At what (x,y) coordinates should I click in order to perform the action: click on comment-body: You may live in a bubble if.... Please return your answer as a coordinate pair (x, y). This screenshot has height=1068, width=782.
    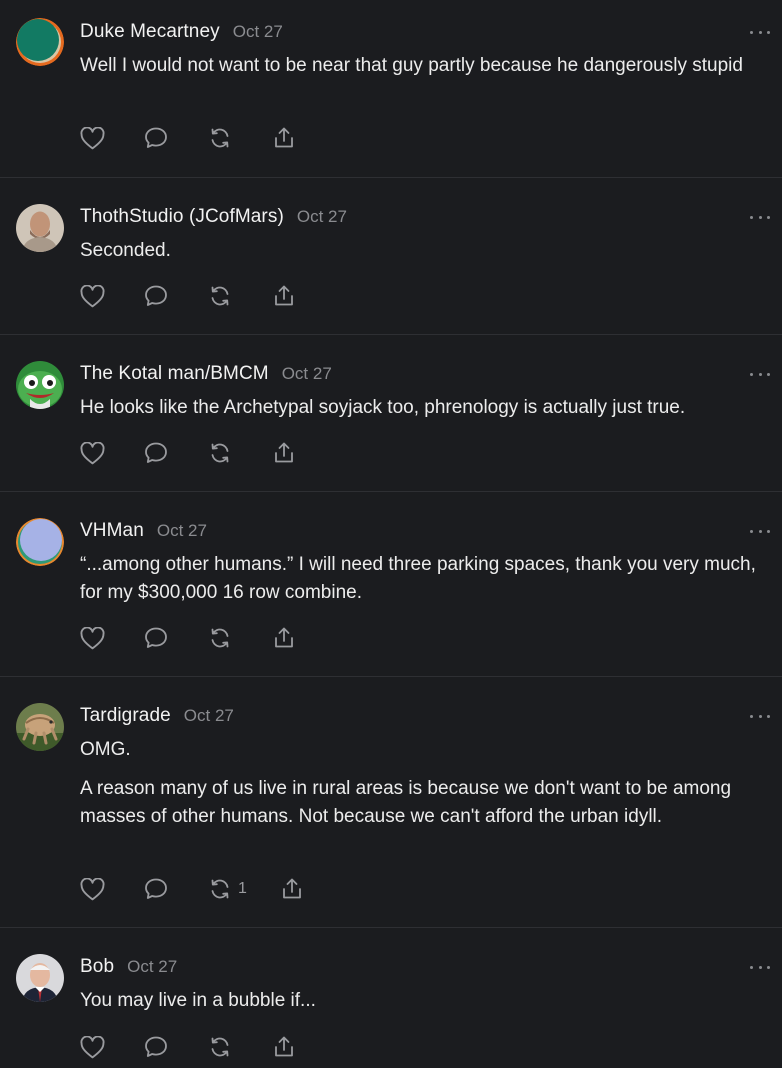
    Looking at the image, I should click on (420, 1001).